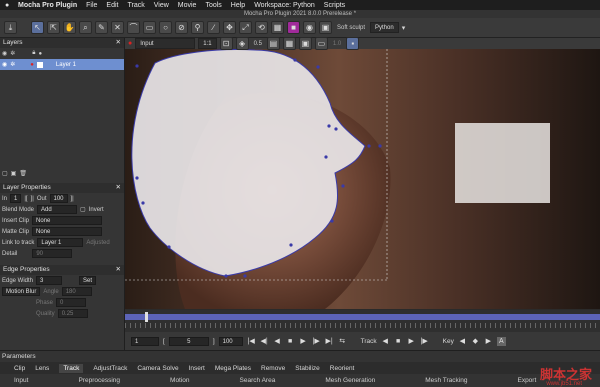 The height and width of the screenshot is (387, 600). What do you see at coordinates (67, 220) in the screenshot?
I see `insert-clip-select: None` at bounding box center [67, 220].